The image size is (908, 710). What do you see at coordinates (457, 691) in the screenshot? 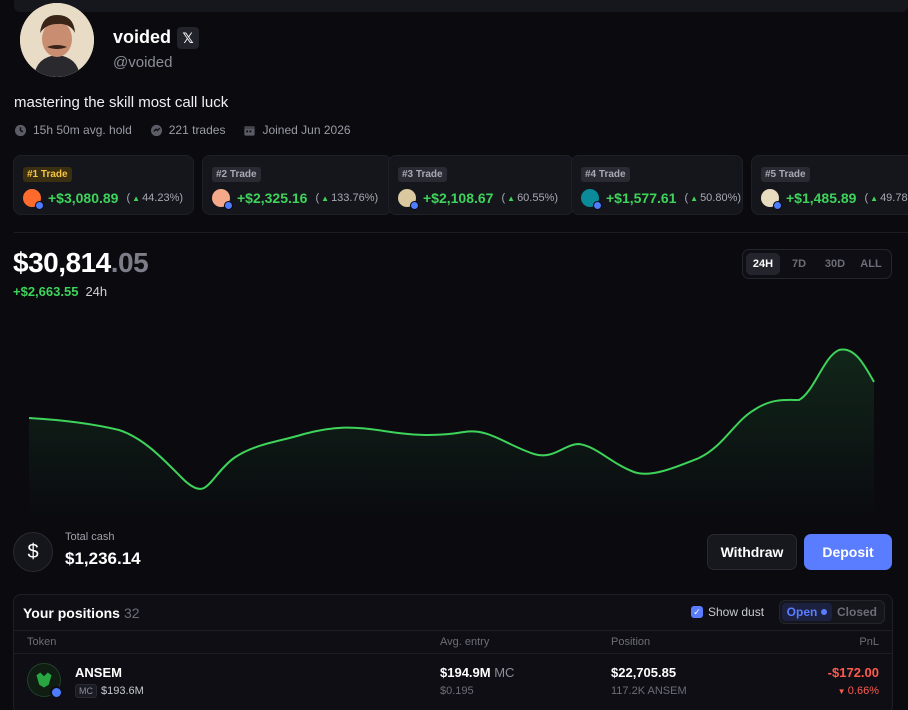
I see `avg-entry-price: $0.195` at bounding box center [457, 691].